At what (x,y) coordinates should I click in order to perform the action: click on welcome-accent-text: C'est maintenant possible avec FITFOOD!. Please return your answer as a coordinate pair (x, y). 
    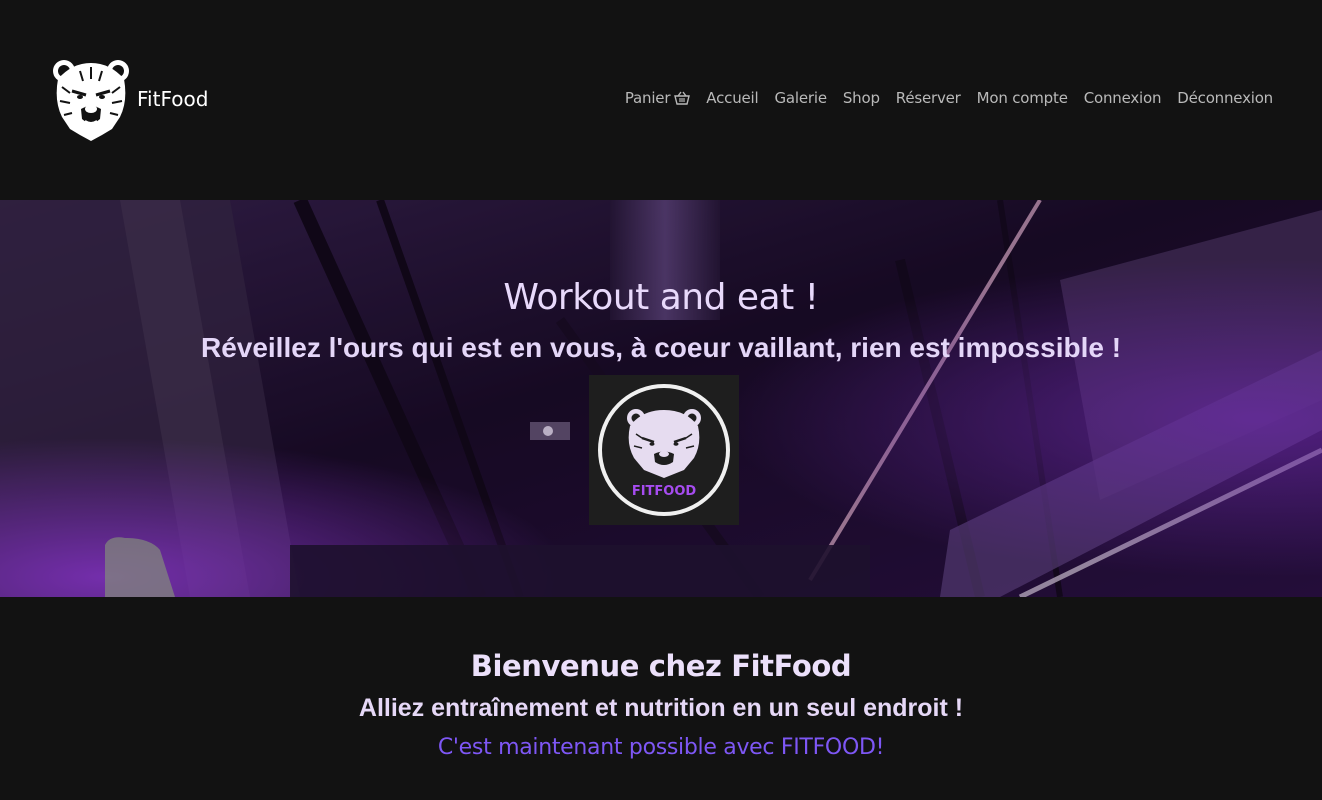
    Looking at the image, I should click on (661, 747).